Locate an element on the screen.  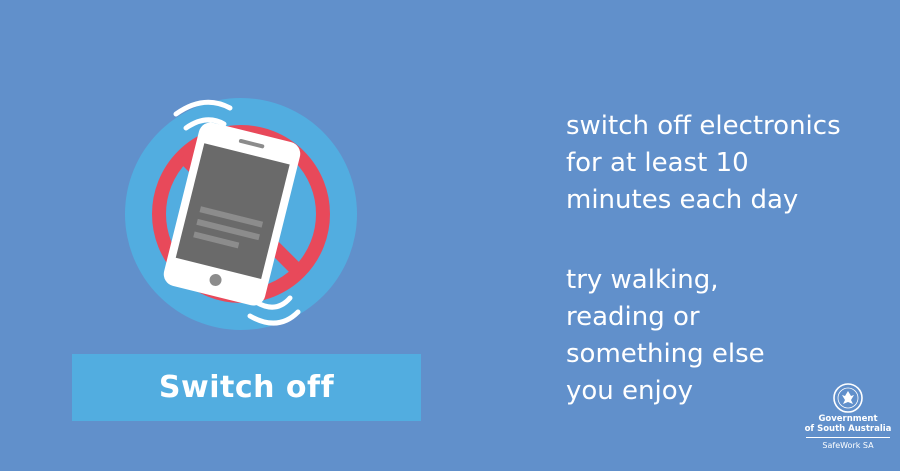
switch-off-label-bar: Switch off is located at coordinates (246, 387).